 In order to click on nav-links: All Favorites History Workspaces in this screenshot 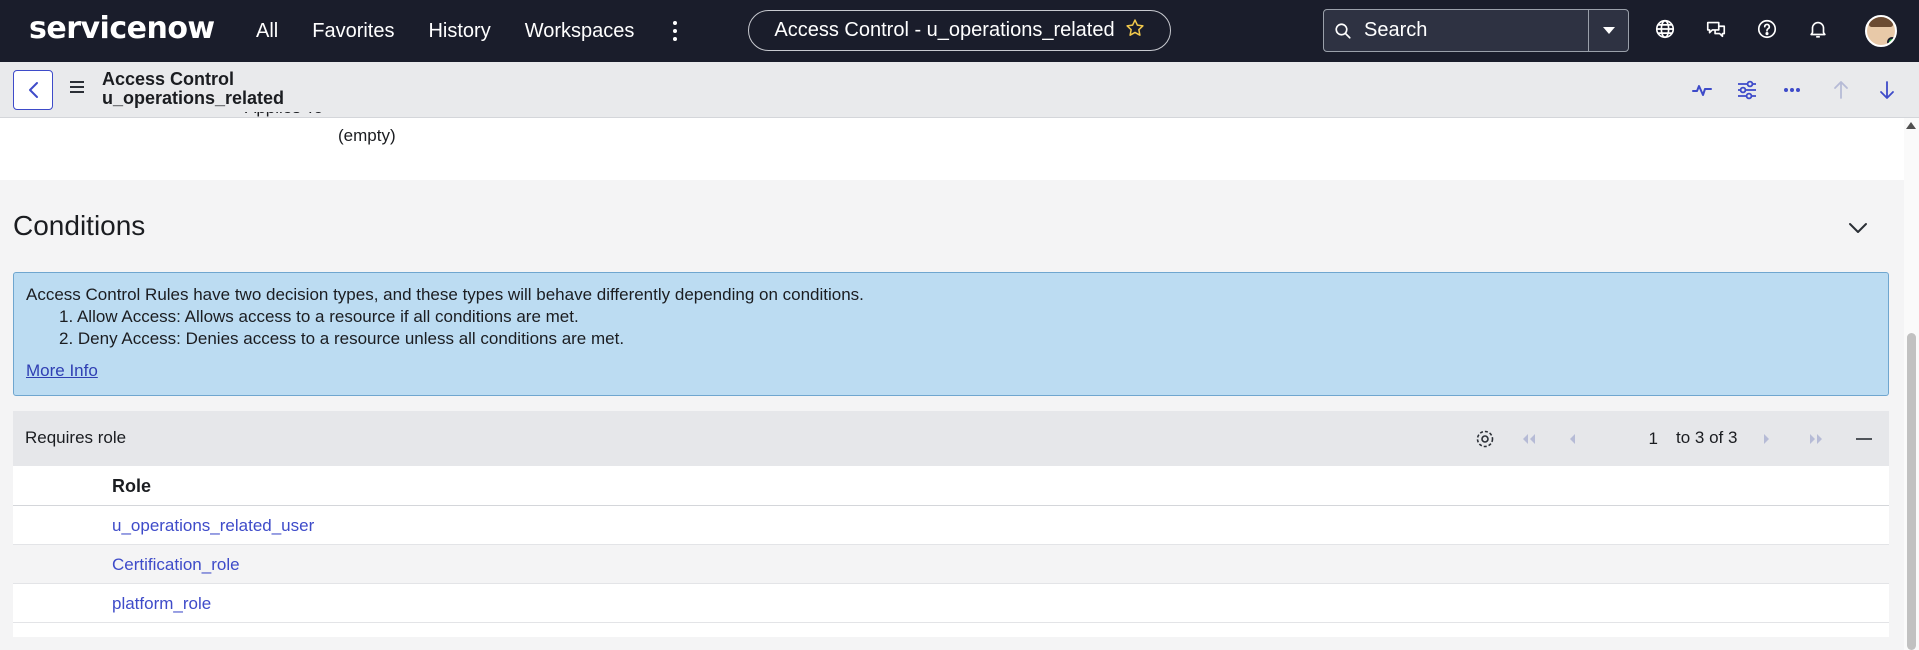, I will do `click(462, 31)`.